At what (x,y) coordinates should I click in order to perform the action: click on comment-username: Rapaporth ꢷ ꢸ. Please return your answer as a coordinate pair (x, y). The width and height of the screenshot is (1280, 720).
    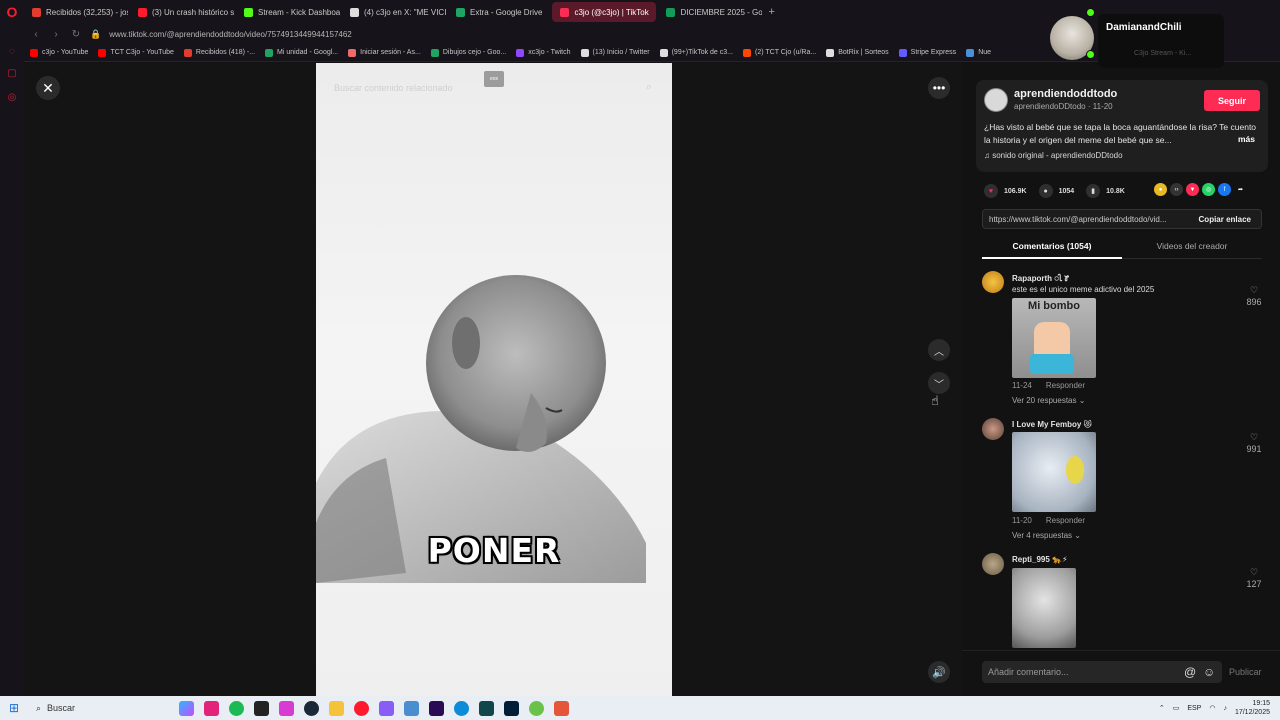
    Looking at the image, I should click on (1040, 278).